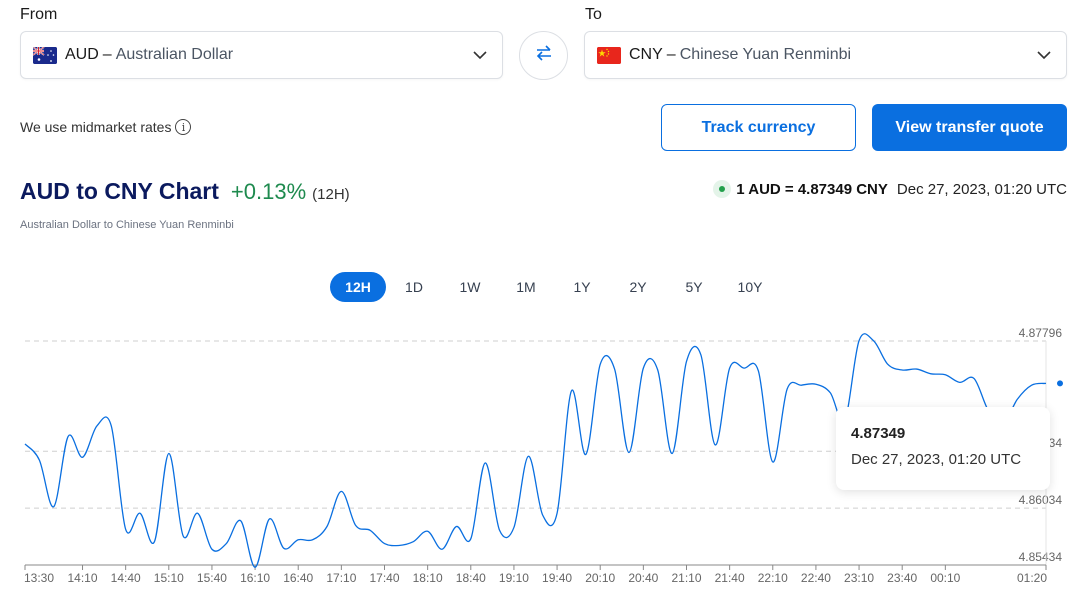  Describe the element at coordinates (816, 578) in the screenshot. I see `x-tick-label: 22:40` at that location.